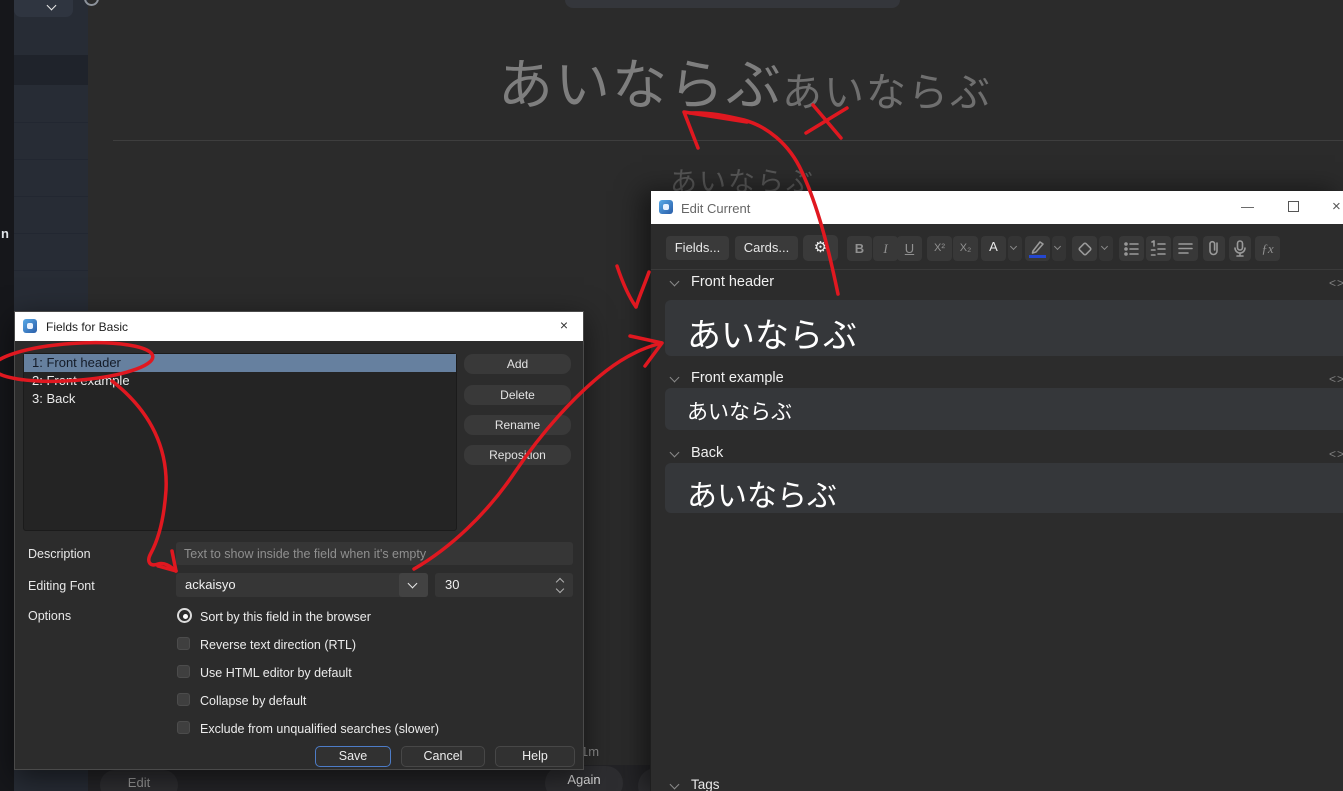  What do you see at coordinates (302, 585) in the screenshot?
I see `font-combobox: ackaisyo` at bounding box center [302, 585].